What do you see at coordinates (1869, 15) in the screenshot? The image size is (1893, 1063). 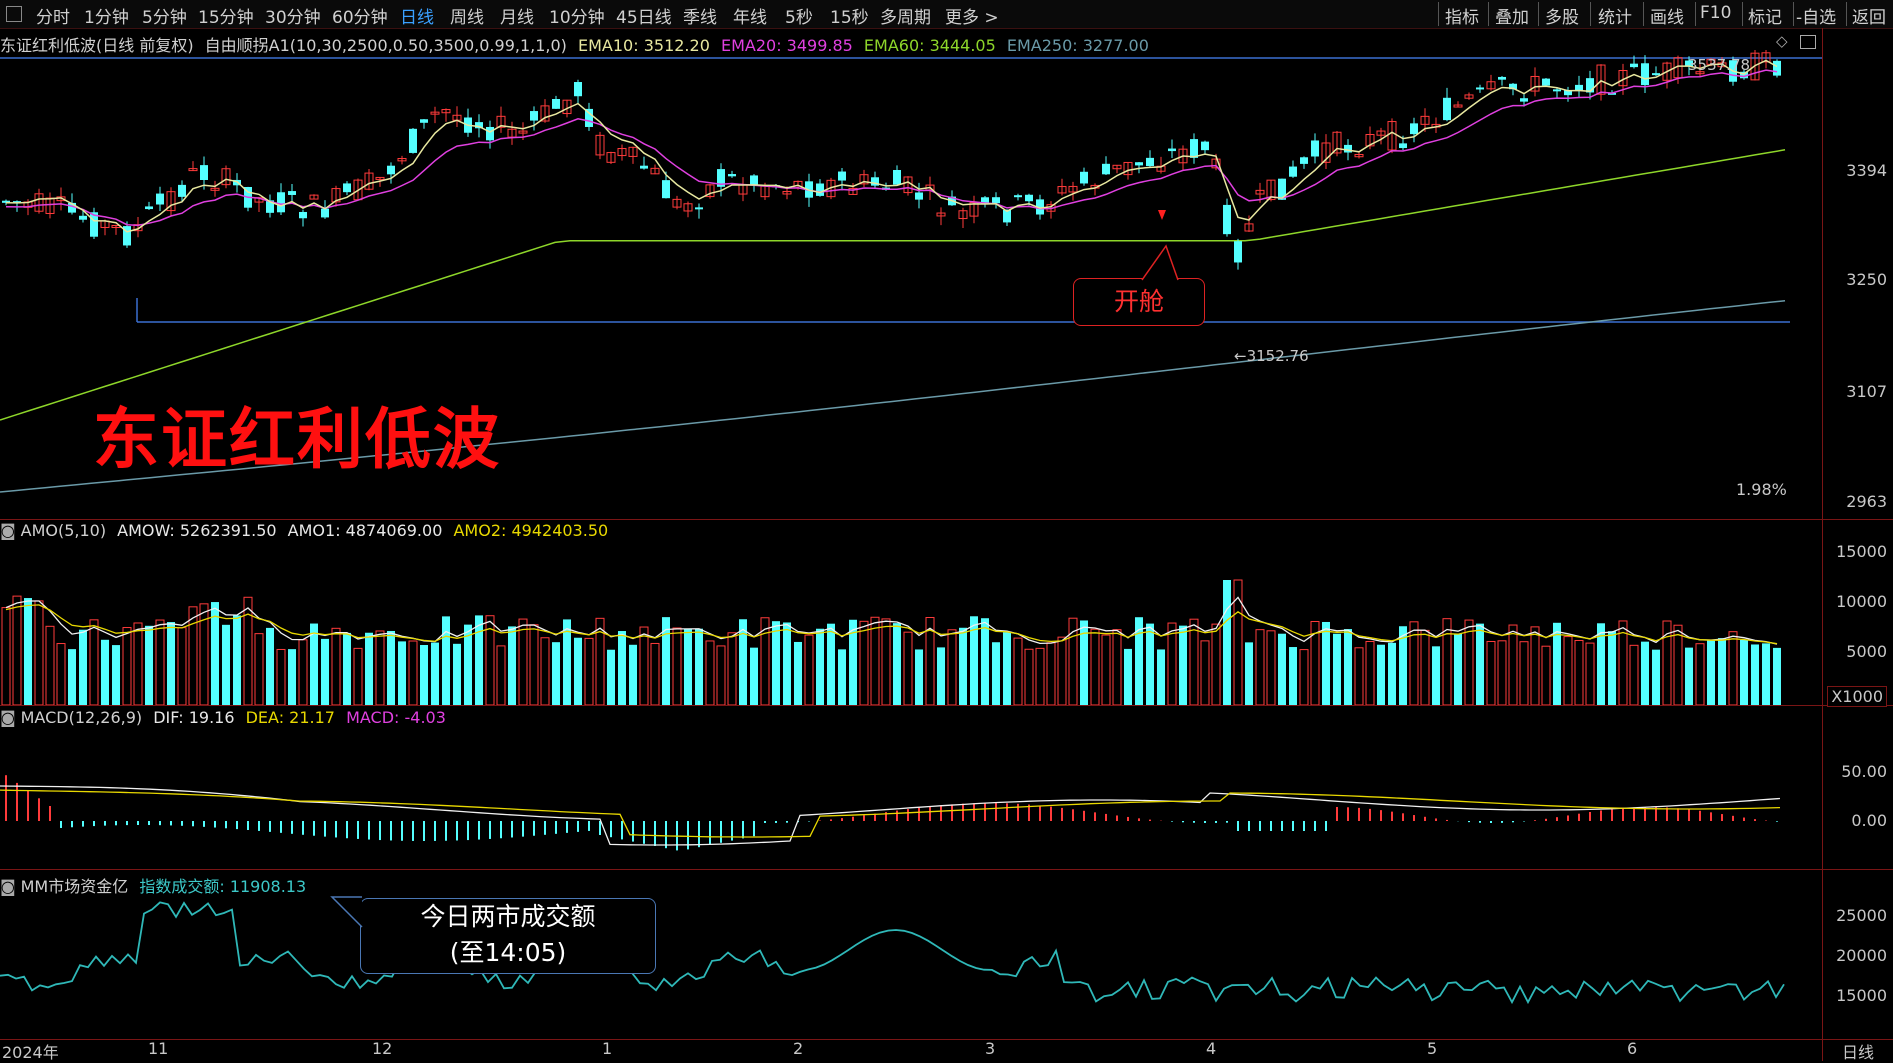 I see `tool-back: 返回` at bounding box center [1869, 15].